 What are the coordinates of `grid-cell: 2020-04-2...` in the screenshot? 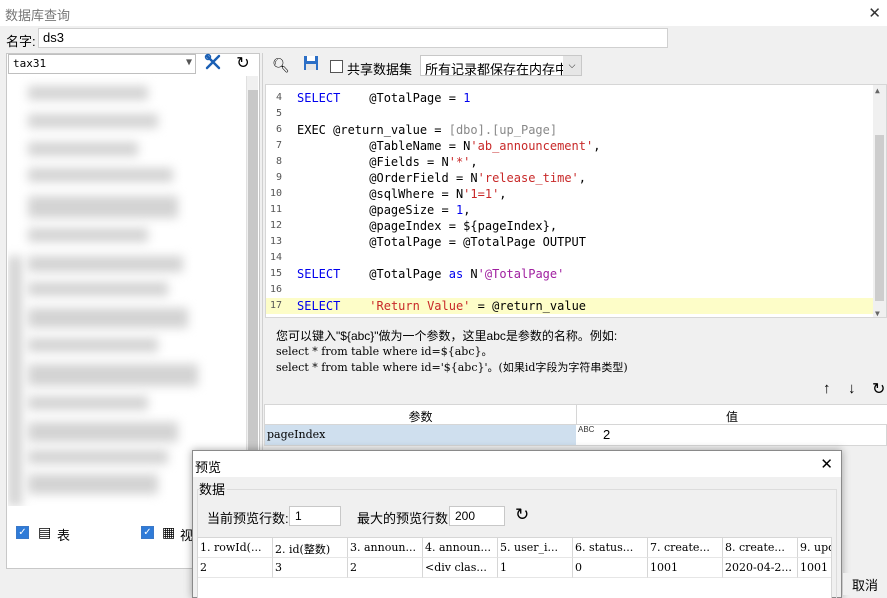 It's located at (760, 568).